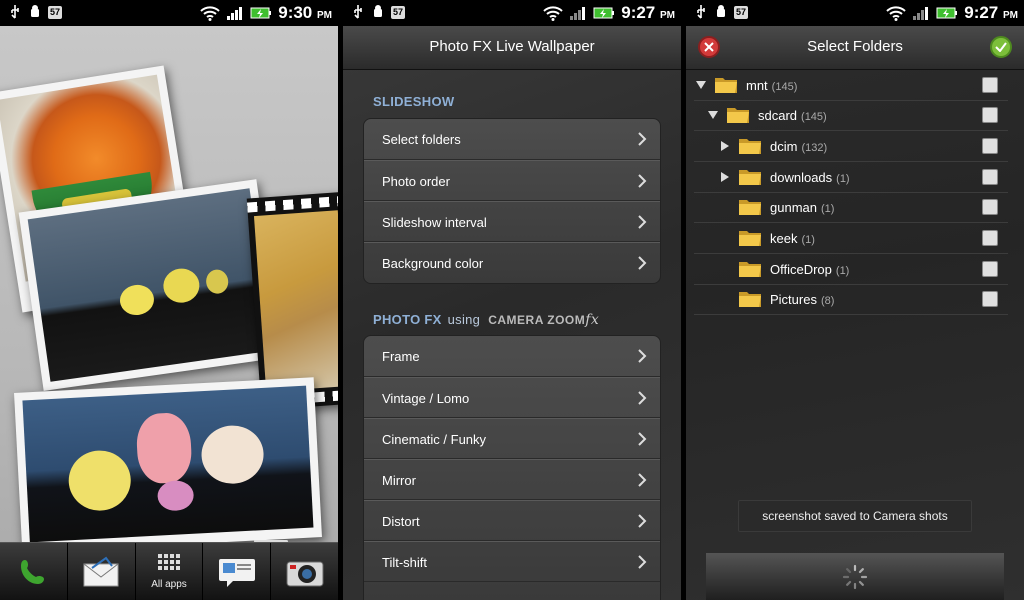 The height and width of the screenshot is (600, 1024). I want to click on loading-spinner-icon, so click(855, 577).